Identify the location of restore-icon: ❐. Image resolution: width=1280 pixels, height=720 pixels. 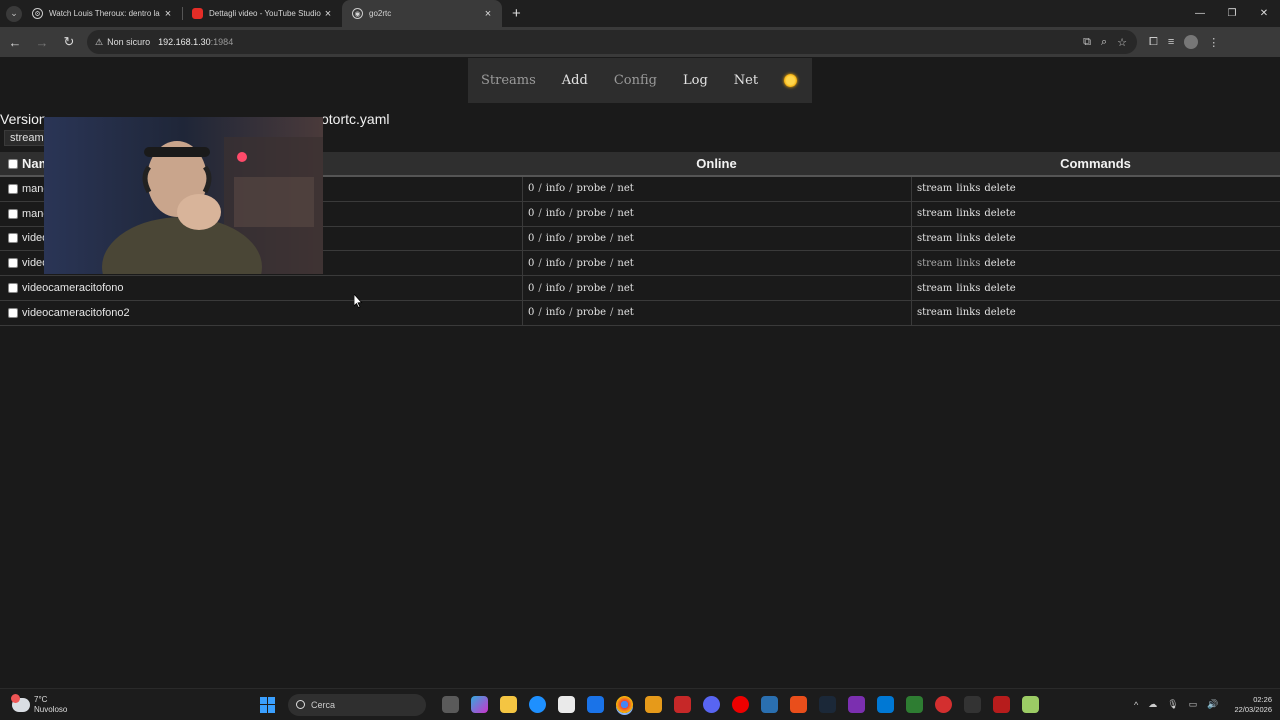
(1232, 13).